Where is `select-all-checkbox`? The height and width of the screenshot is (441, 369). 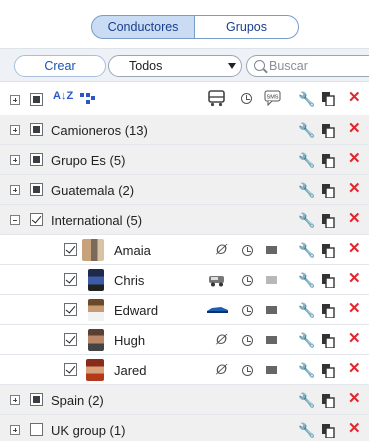 select-all-checkbox is located at coordinates (36, 99).